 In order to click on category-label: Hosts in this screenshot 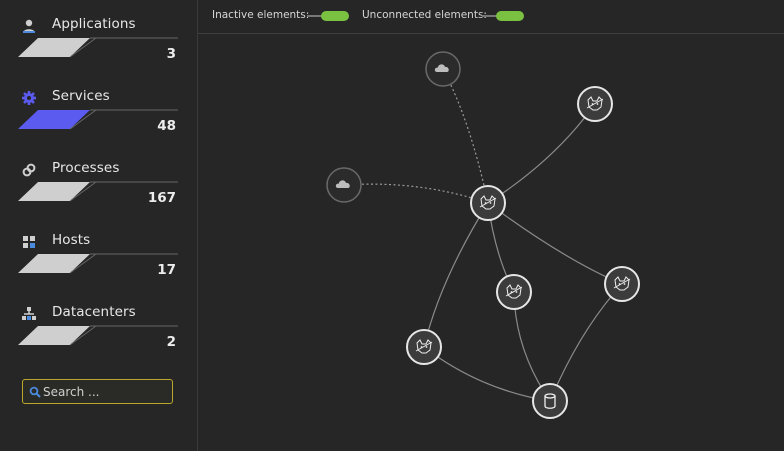, I will do `click(71, 240)`.